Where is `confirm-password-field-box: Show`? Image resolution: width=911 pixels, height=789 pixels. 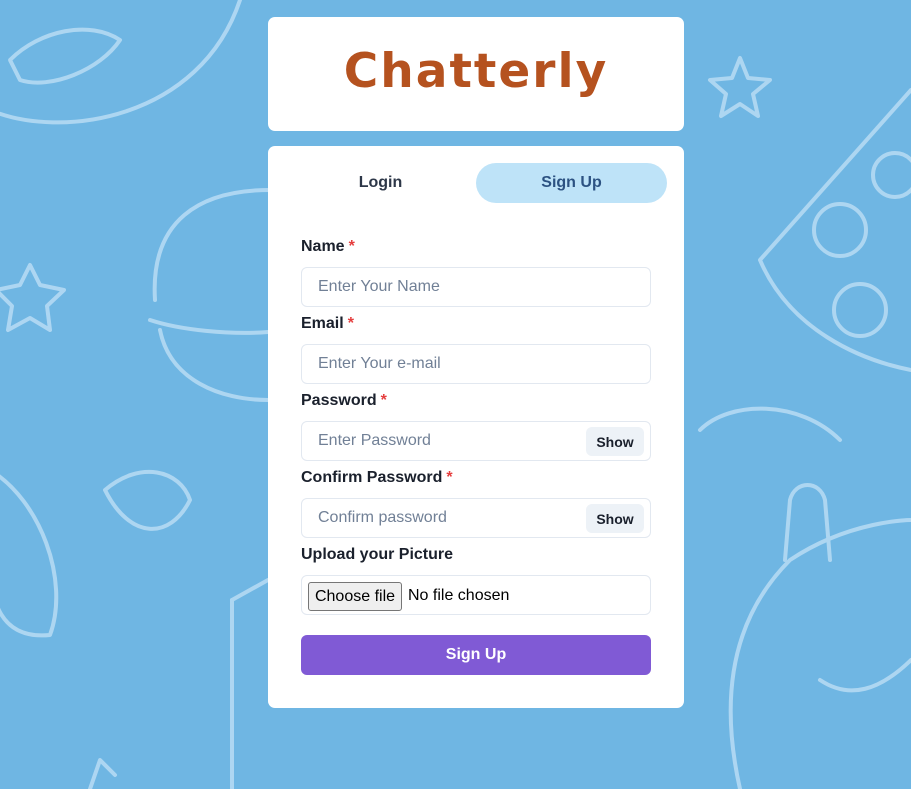 confirm-password-field-box: Show is located at coordinates (476, 518).